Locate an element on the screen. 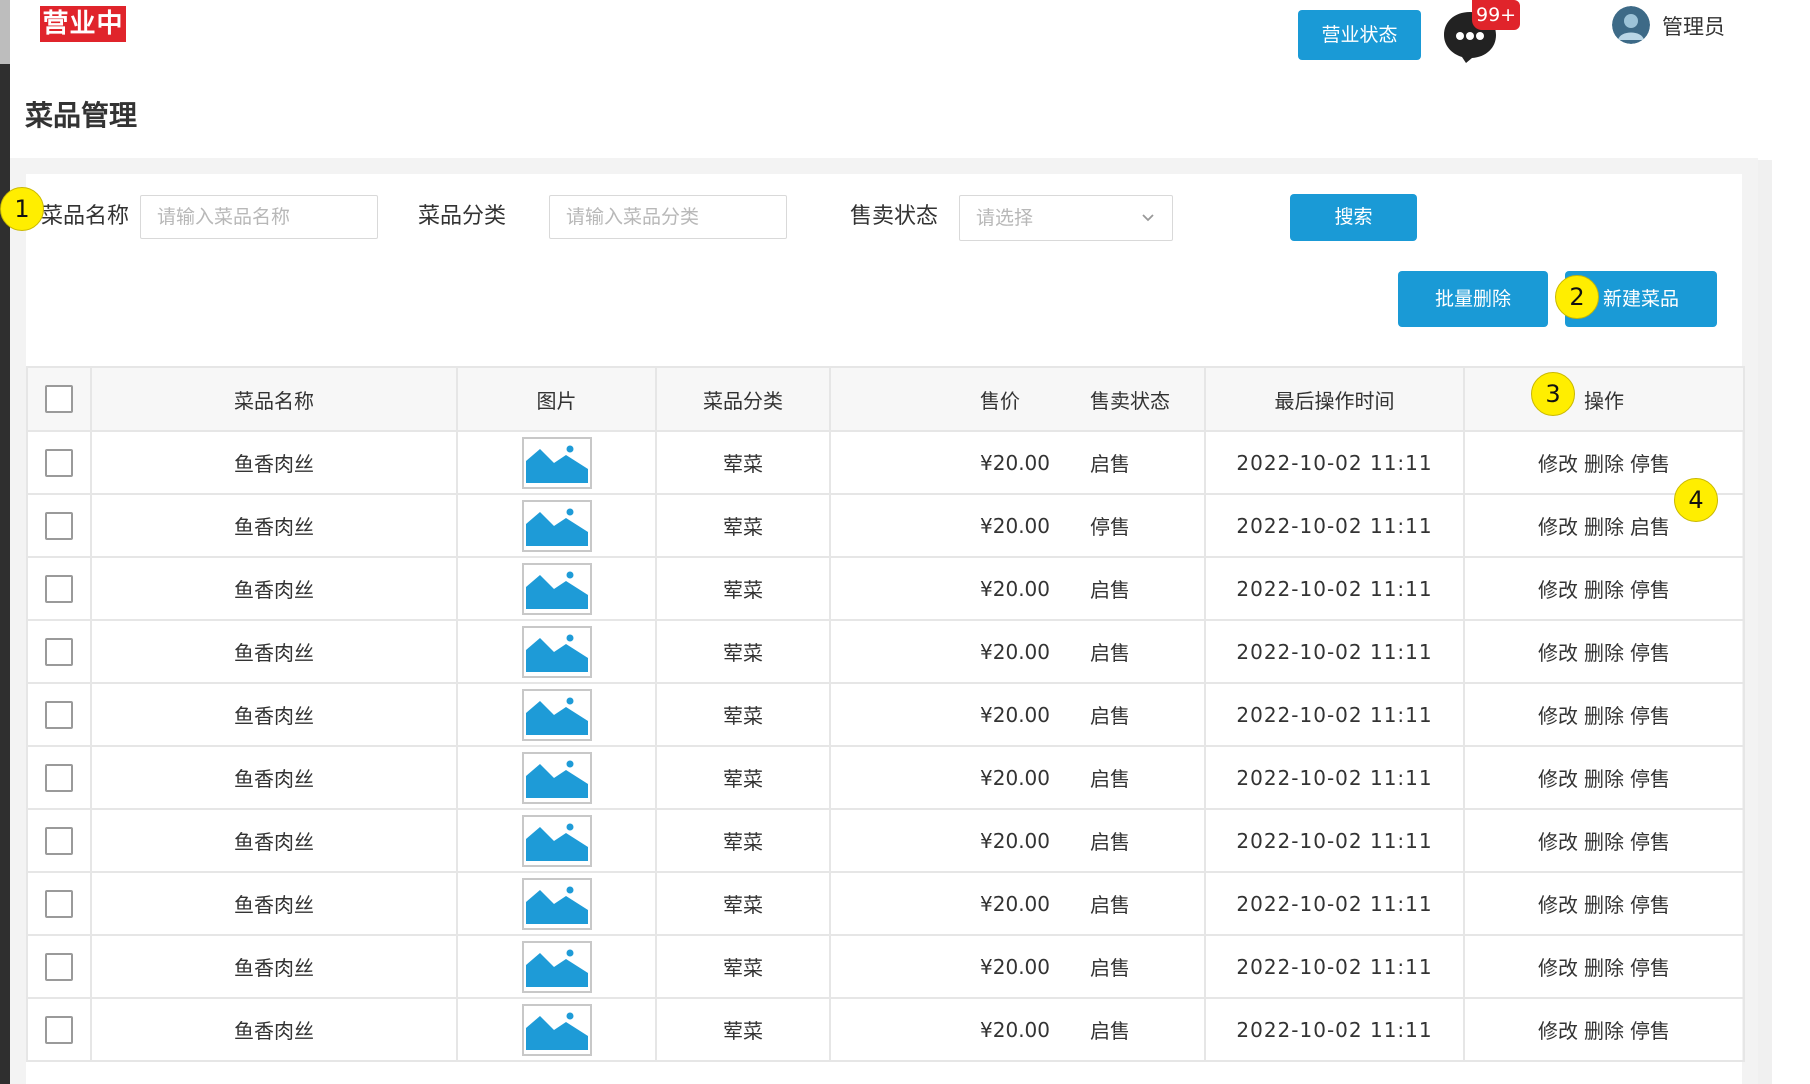 Image resolution: width=1810 pixels, height=1084 pixels. left-rail is located at coordinates (5, 542).